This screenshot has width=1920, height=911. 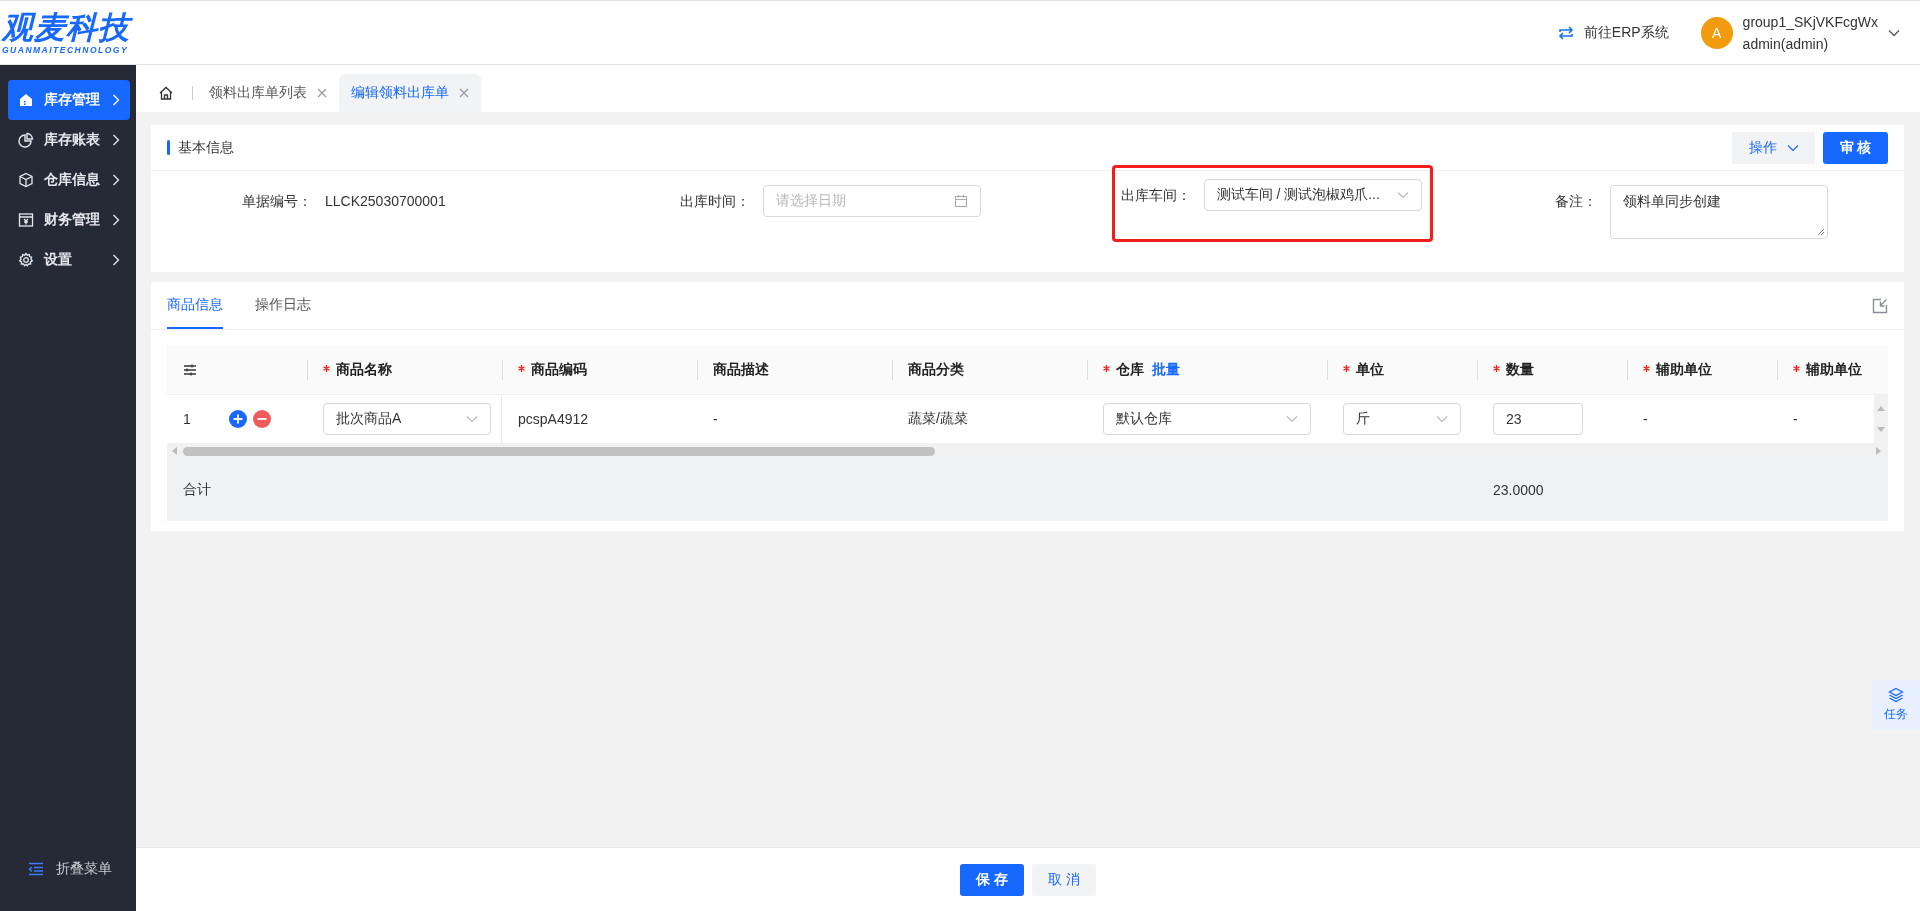 I want to click on section-tab: 操作日志, so click(x=283, y=305).